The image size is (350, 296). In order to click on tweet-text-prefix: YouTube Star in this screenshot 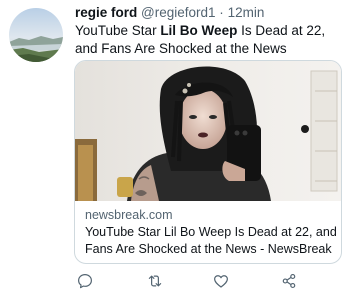, I will do `click(118, 30)`.